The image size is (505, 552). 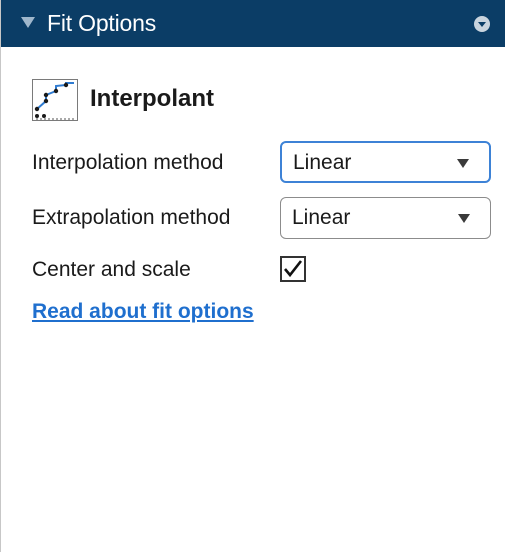 I want to click on extrapolation-method-label: Extrapolation method, so click(x=131, y=217).